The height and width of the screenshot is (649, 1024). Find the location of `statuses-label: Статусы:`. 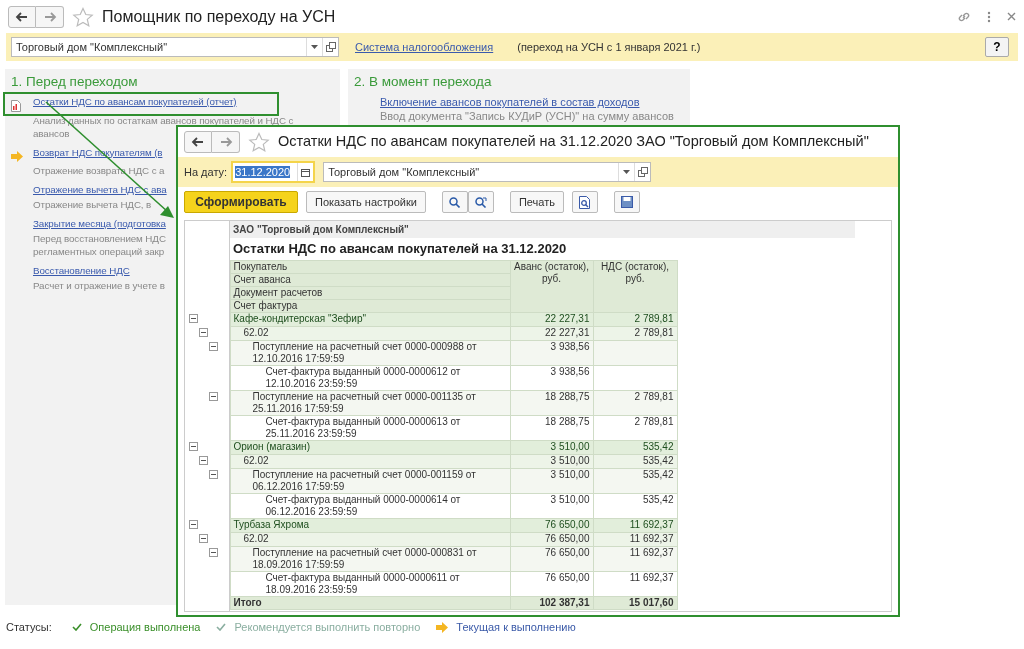

statuses-label: Статусы: is located at coordinates (29, 627).